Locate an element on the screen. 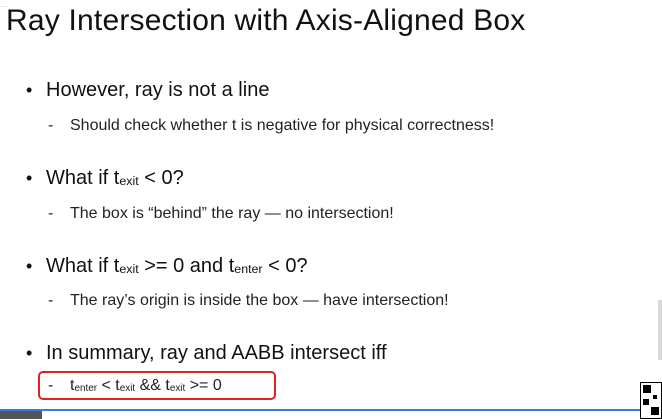 The height and width of the screenshot is (419, 662). bullet-4-text: In summary, ray and AABB intersect iff is located at coordinates (216, 353).